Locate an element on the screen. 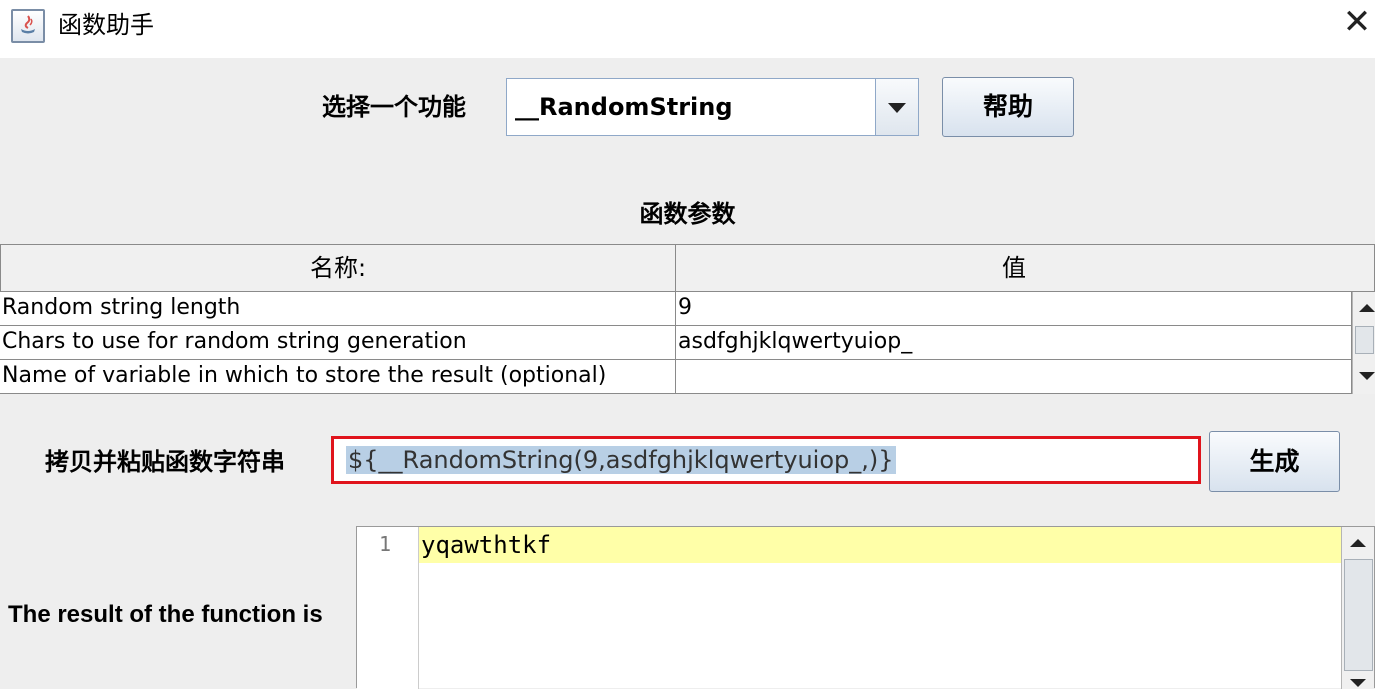  function-string-label: 拷贝并粘贴函数字符串 is located at coordinates (165, 462).